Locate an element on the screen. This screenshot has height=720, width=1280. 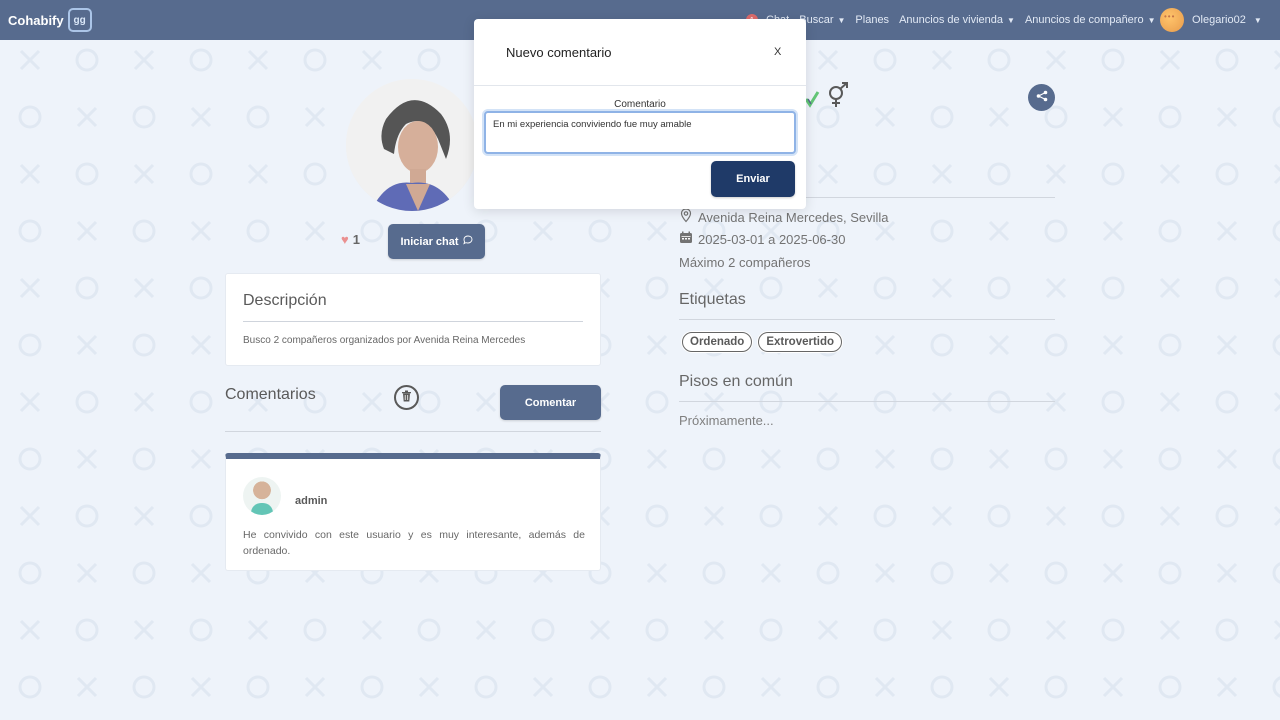
share-icon is located at coordinates (1042, 98).